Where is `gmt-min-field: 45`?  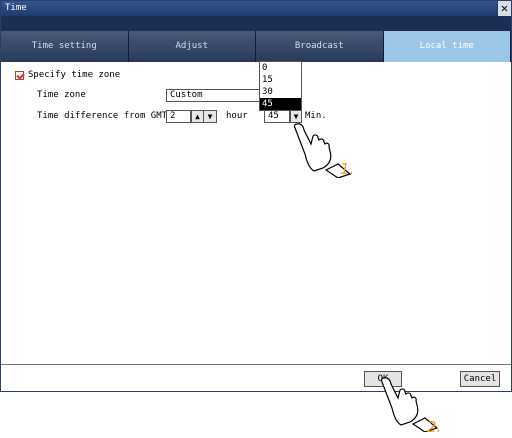 gmt-min-field: 45 is located at coordinates (277, 116).